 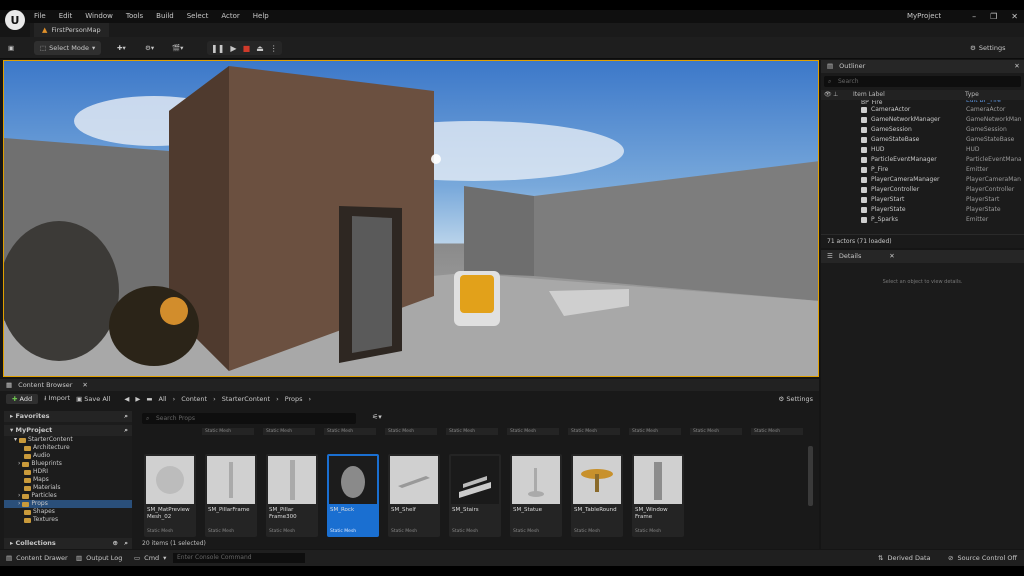 I want to click on menu-edit: Edit, so click(x=66, y=16).